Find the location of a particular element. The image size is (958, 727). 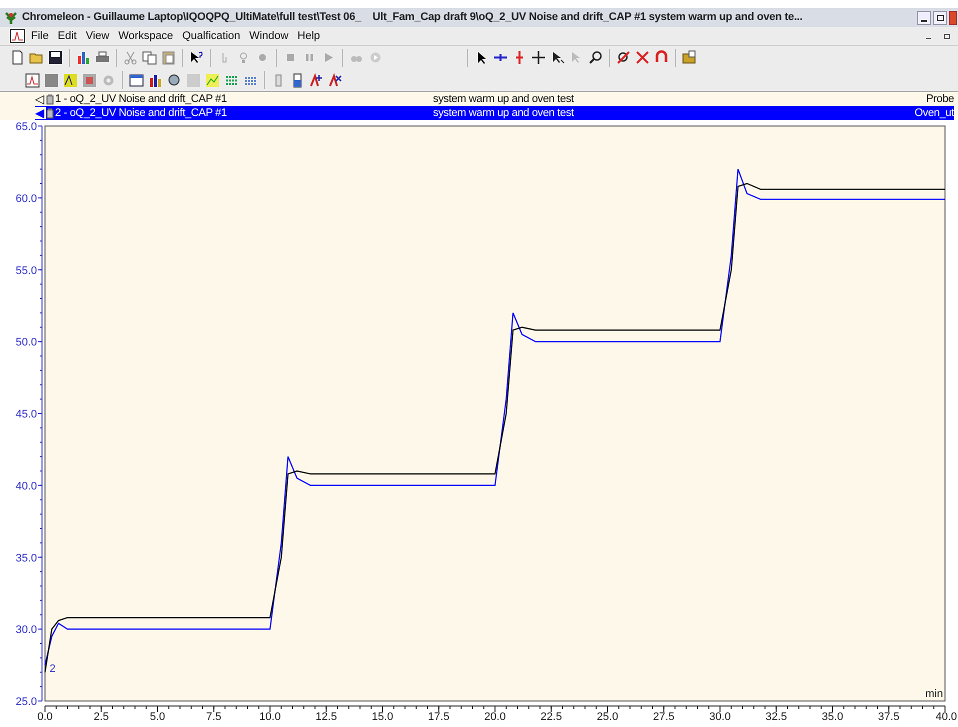

x-tick-label: 2.5 is located at coordinates (101, 717).